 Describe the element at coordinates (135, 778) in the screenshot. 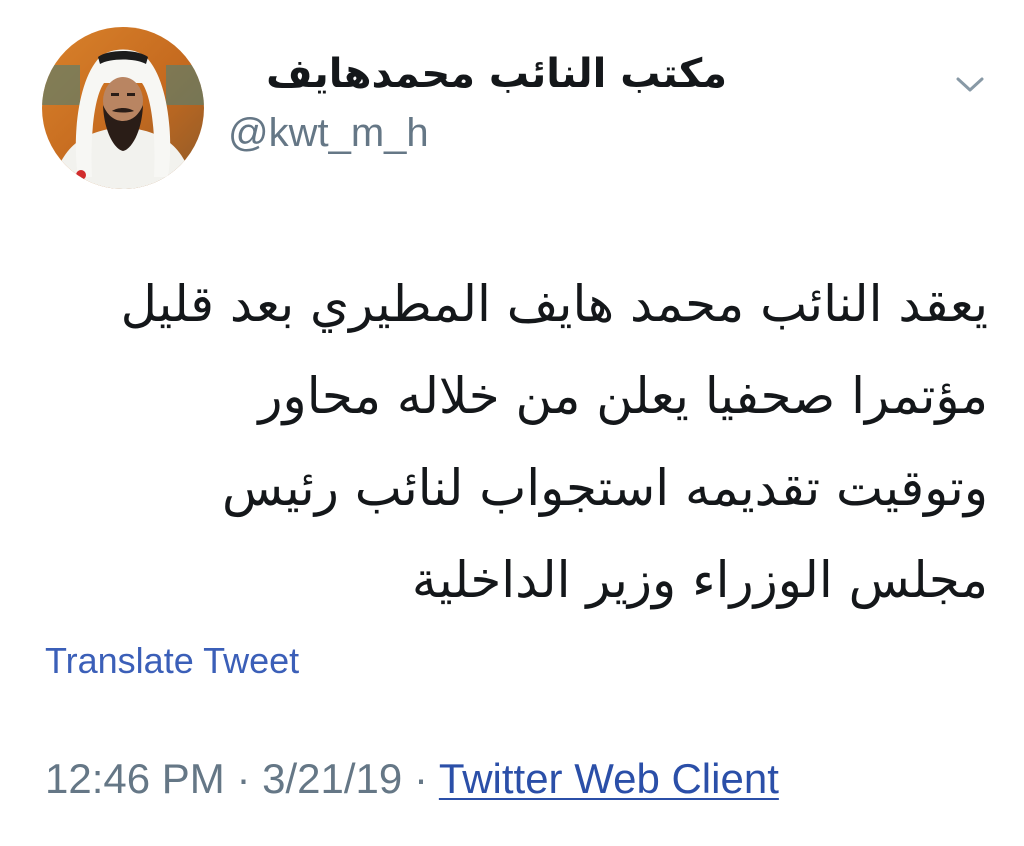

I see `tweet-time: 12:46 PM` at that location.